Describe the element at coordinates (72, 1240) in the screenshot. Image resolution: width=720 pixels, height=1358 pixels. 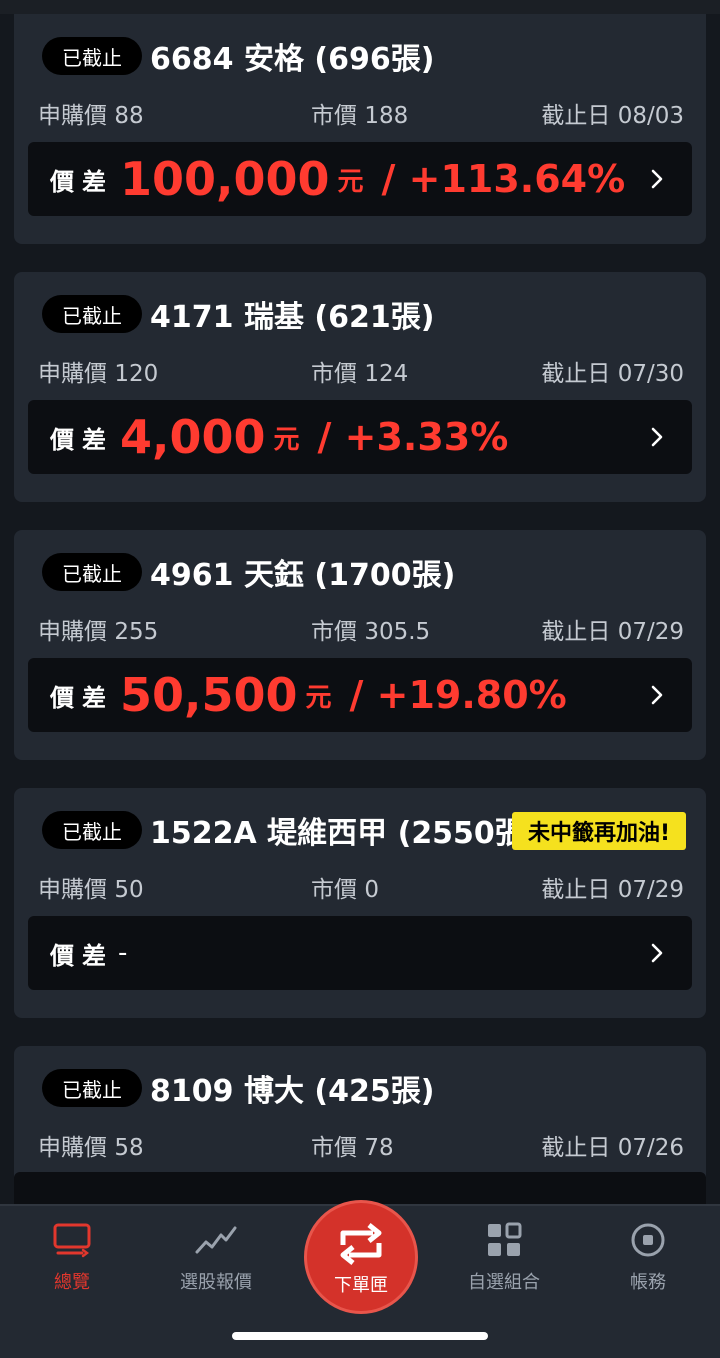
I see `monitor-icon` at that location.